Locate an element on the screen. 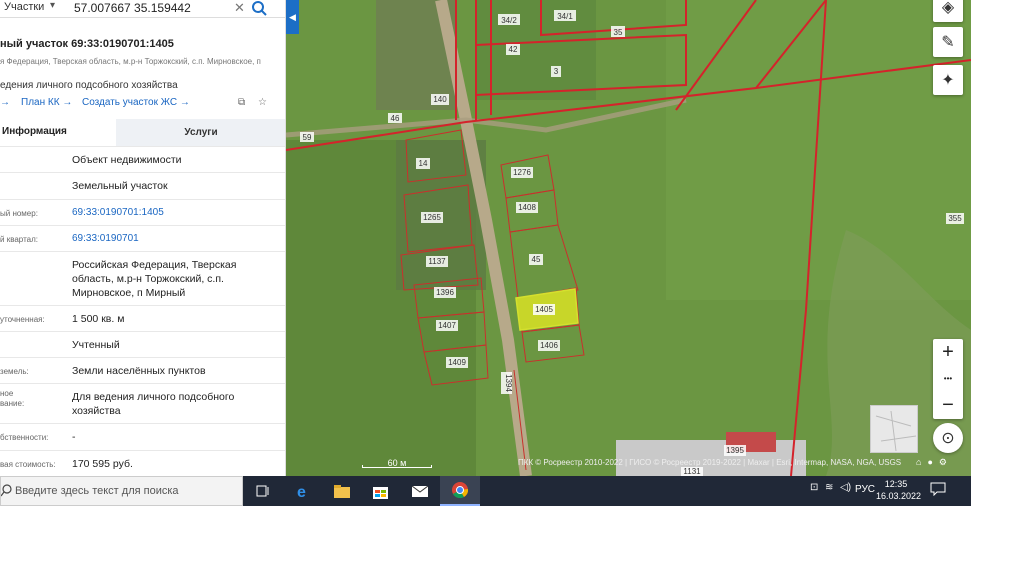 The height and width of the screenshot is (578, 1023). language-indicator: РУС is located at coordinates (865, 489).